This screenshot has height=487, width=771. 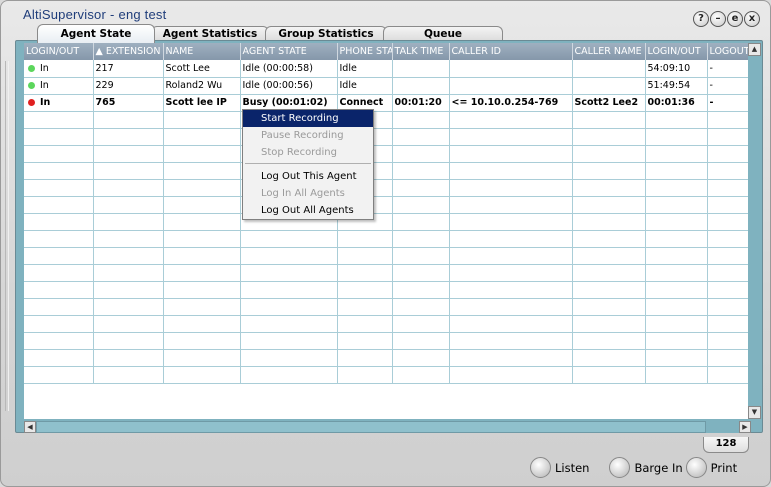 I want to click on scroll-down-icon: ▼, so click(x=754, y=412).